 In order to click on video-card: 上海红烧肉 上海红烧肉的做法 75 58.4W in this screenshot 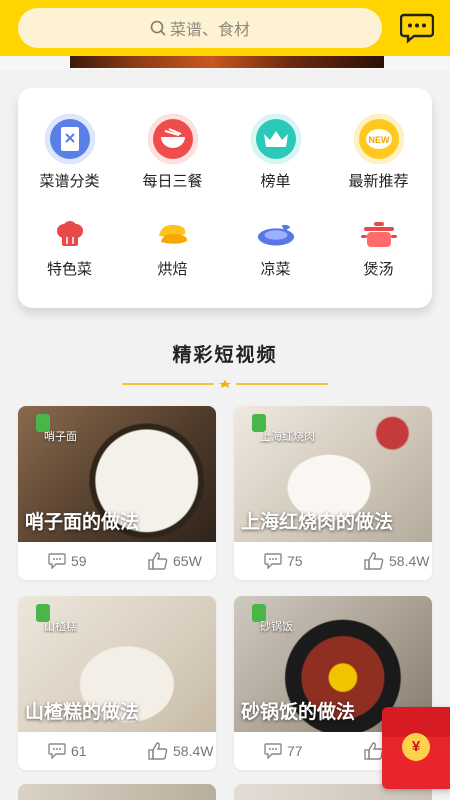, I will do `click(333, 493)`.